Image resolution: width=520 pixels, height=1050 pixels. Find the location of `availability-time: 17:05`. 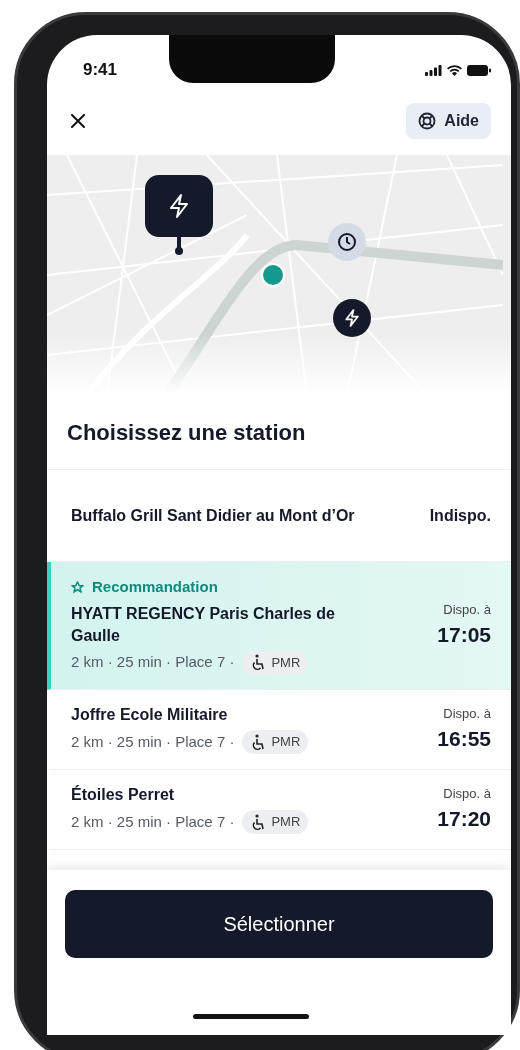

availability-time: 17:05 is located at coordinates (464, 635).